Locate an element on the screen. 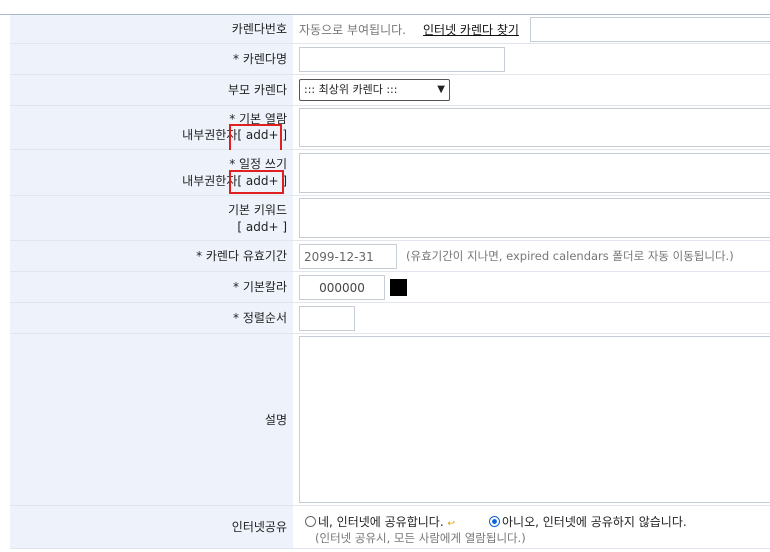  row-default-color: * 기본칼라 is located at coordinates (390, 287).